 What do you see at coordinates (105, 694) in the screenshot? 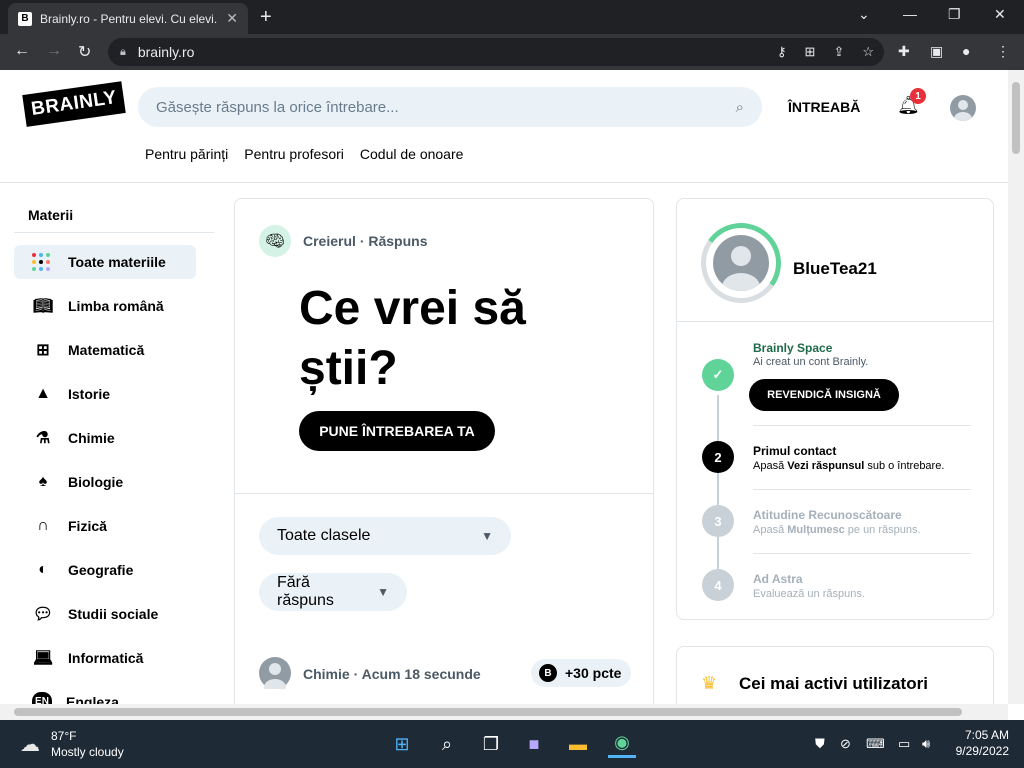
I see `sidebar-item-english: EN Engleza` at bounding box center [105, 694].